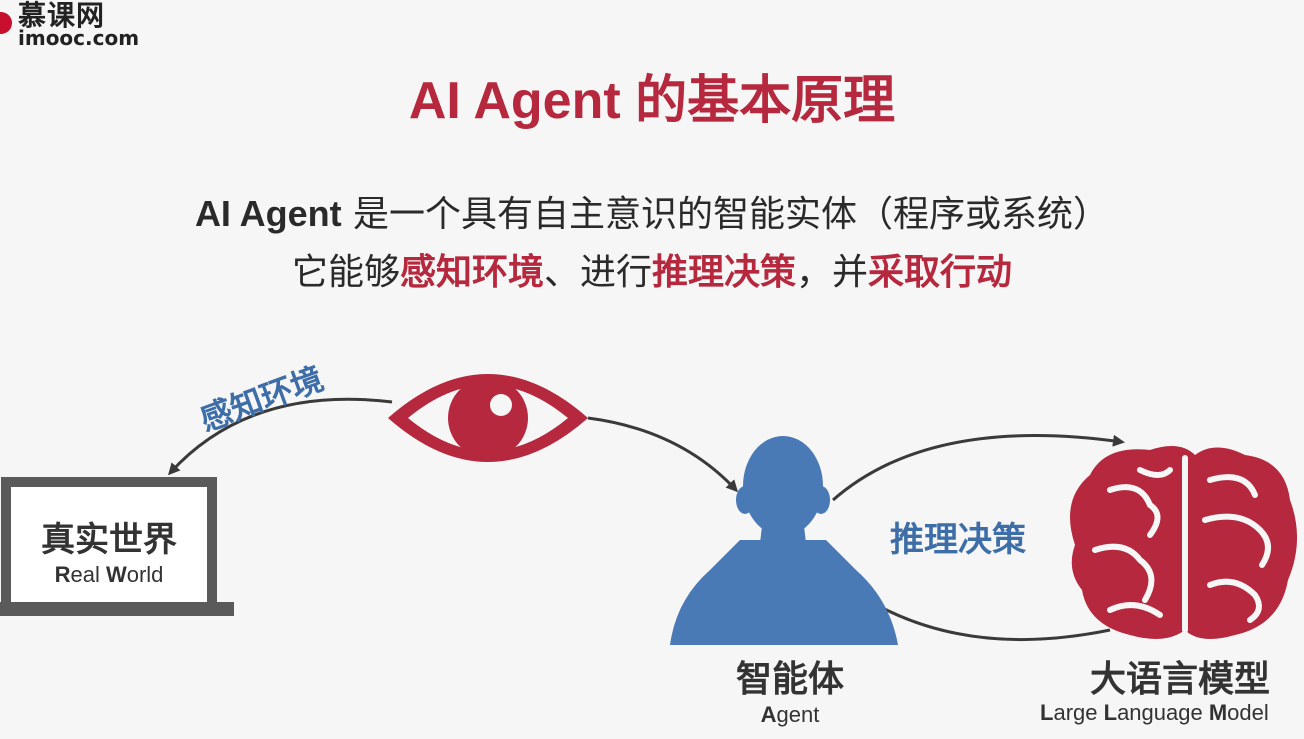 The image size is (1304, 739). I want to click on real-world-label-en: Real World, so click(109, 575).